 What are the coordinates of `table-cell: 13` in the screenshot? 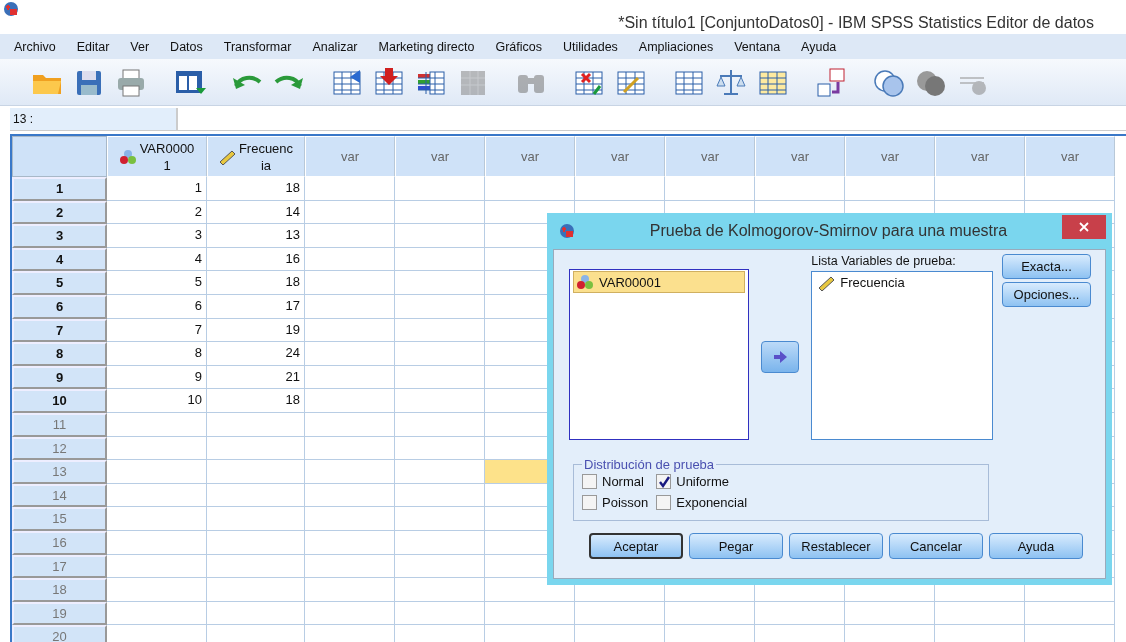 It's located at (256, 236).